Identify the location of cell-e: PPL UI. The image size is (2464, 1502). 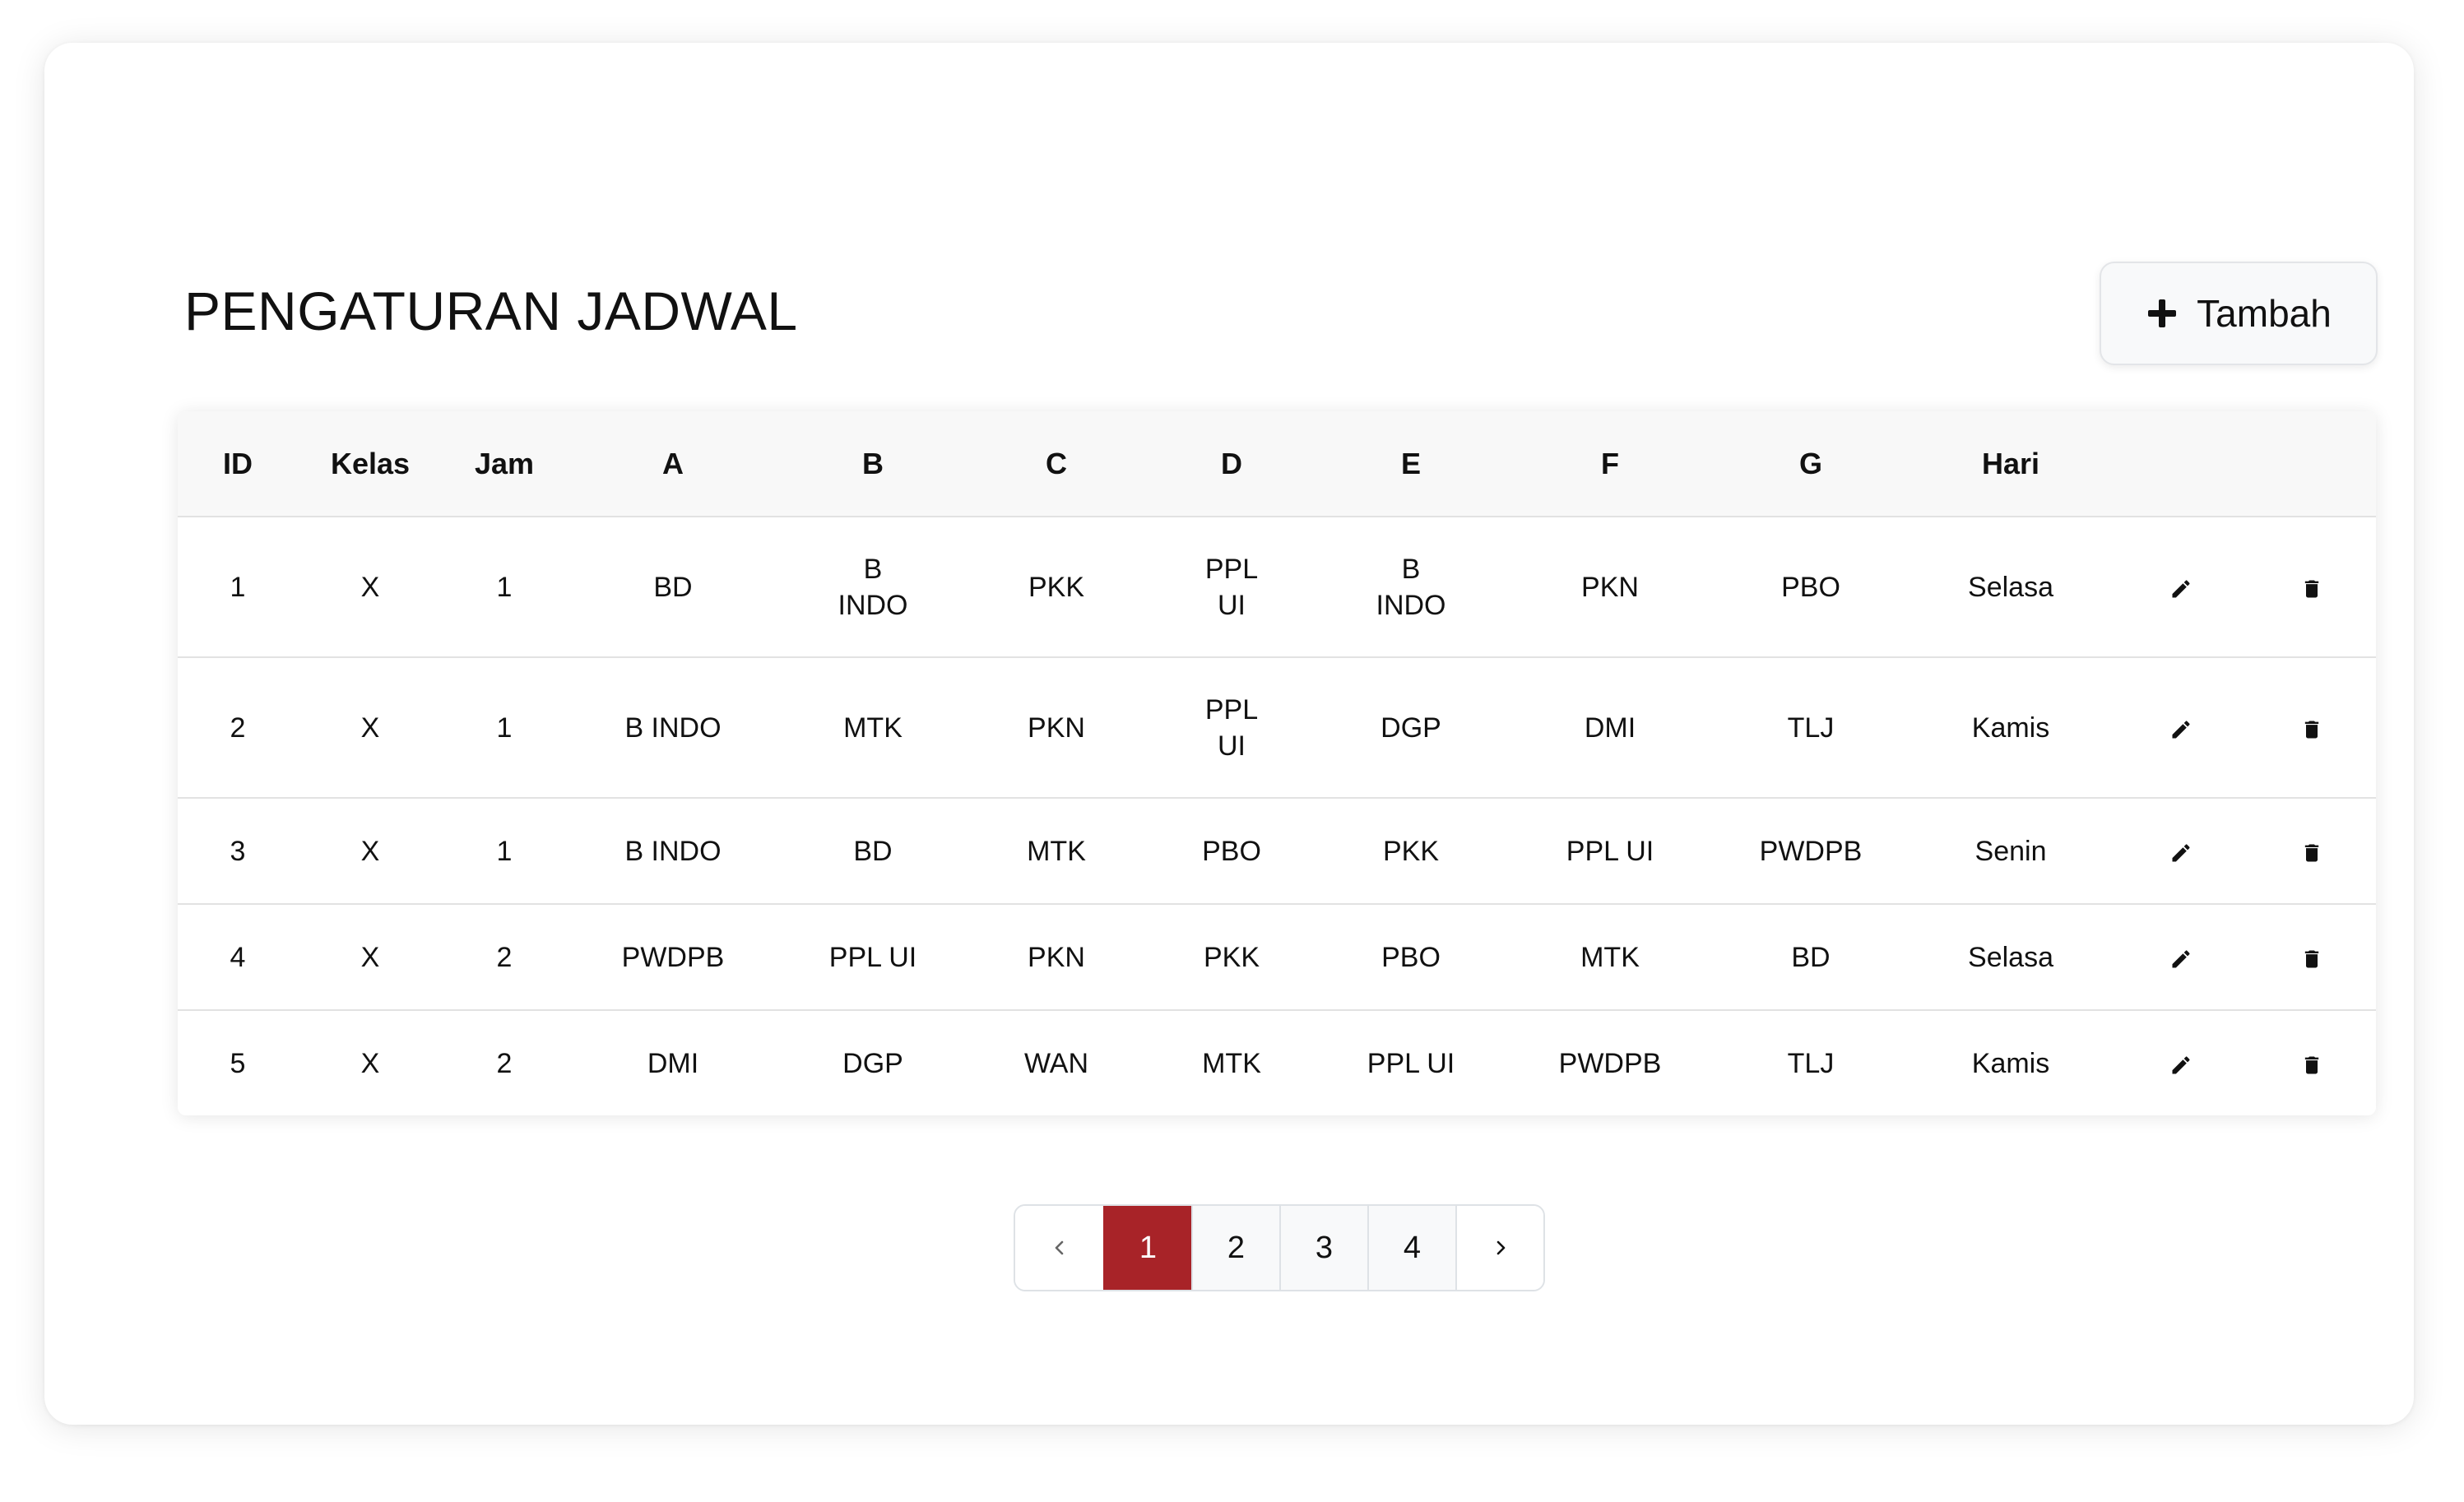
(1411, 1063).